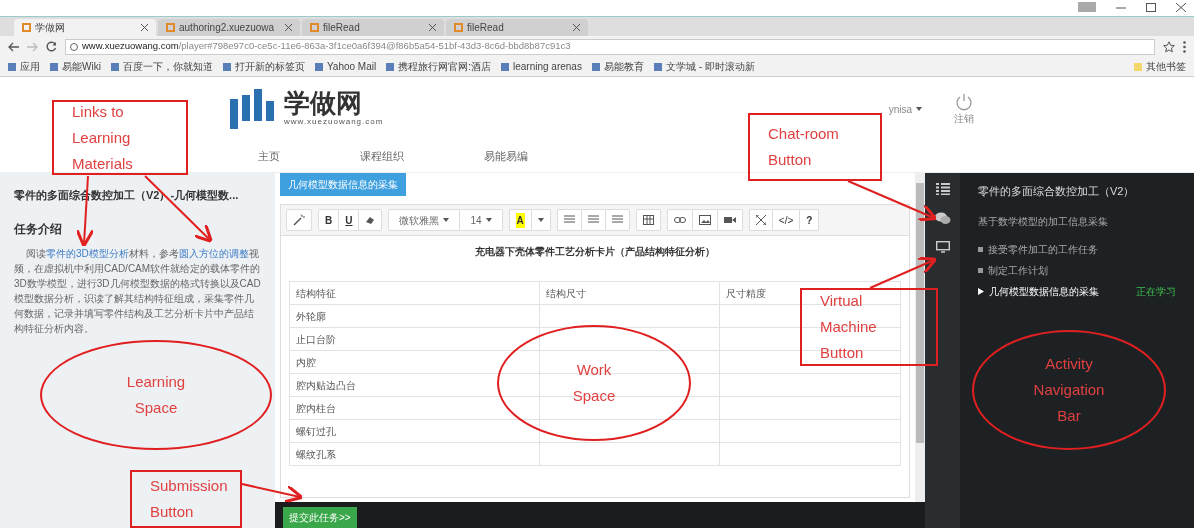 The height and width of the screenshot is (528, 1194). What do you see at coordinates (815, 147) in the screenshot?
I see `annotation-callout: Chat-room Button` at bounding box center [815, 147].